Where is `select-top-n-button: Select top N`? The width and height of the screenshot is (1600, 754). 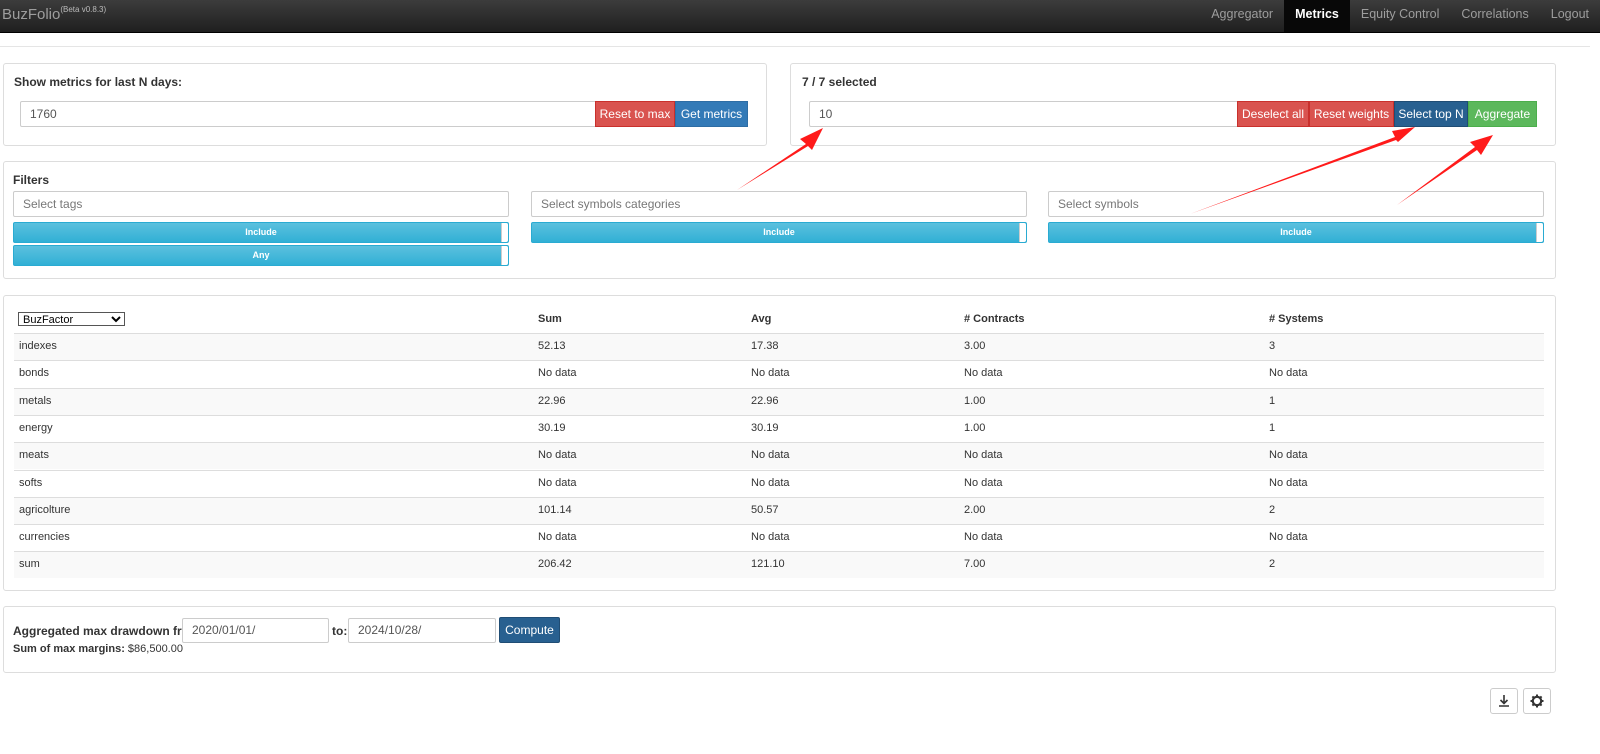
select-top-n-button: Select top N is located at coordinates (1431, 114).